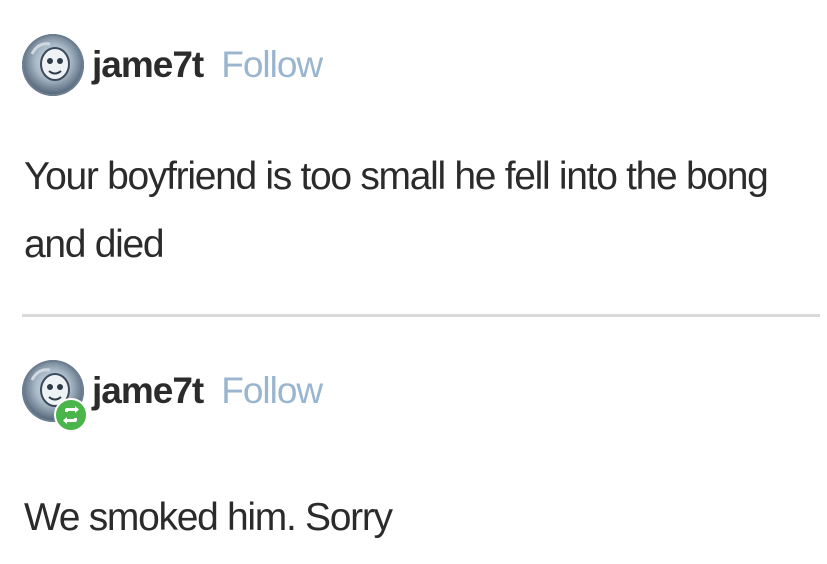  I want to click on cartoon-face-avatar-icon, so click(50, 61).